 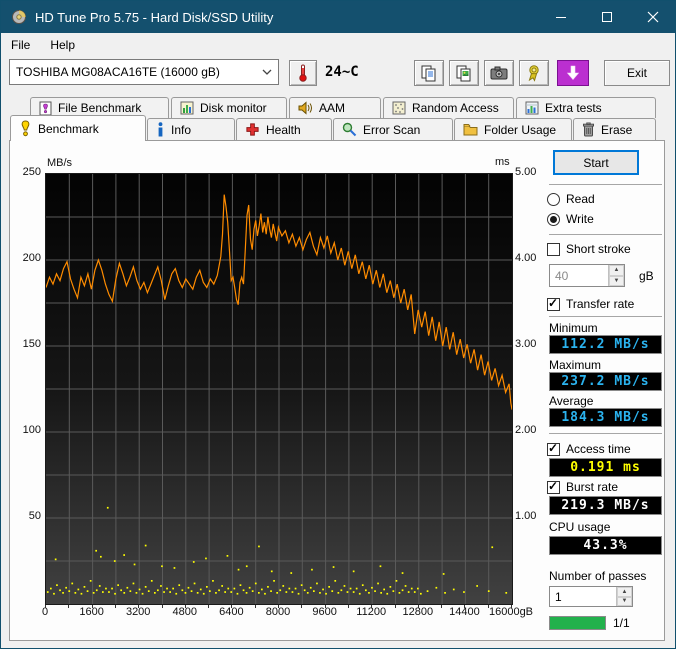 I want to click on drive-select: TOSHIBA MG08ACA16TE (16000 gB), so click(x=144, y=72).